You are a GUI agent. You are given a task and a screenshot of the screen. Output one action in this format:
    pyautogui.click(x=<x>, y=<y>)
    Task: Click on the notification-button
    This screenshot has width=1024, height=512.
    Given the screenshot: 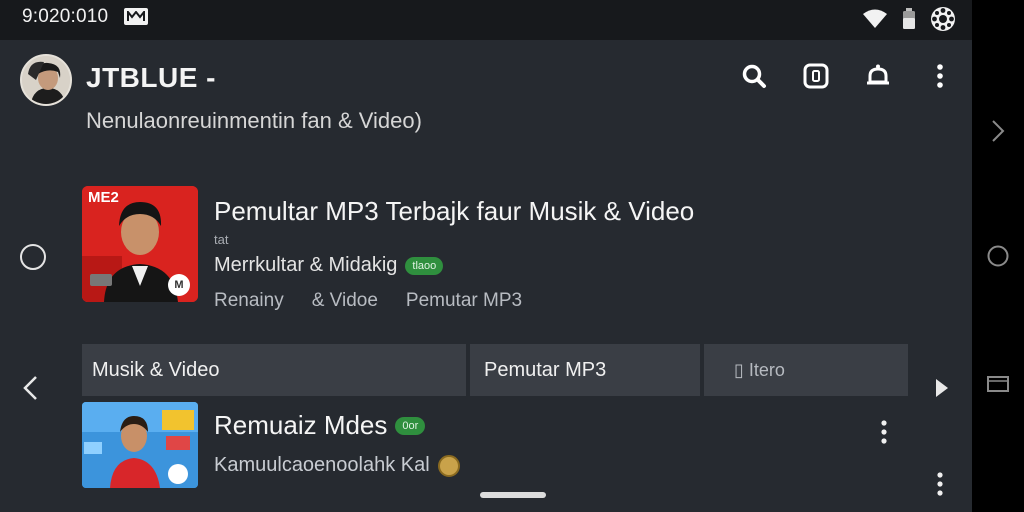 What is the action you would take?
    pyautogui.click(x=878, y=76)
    